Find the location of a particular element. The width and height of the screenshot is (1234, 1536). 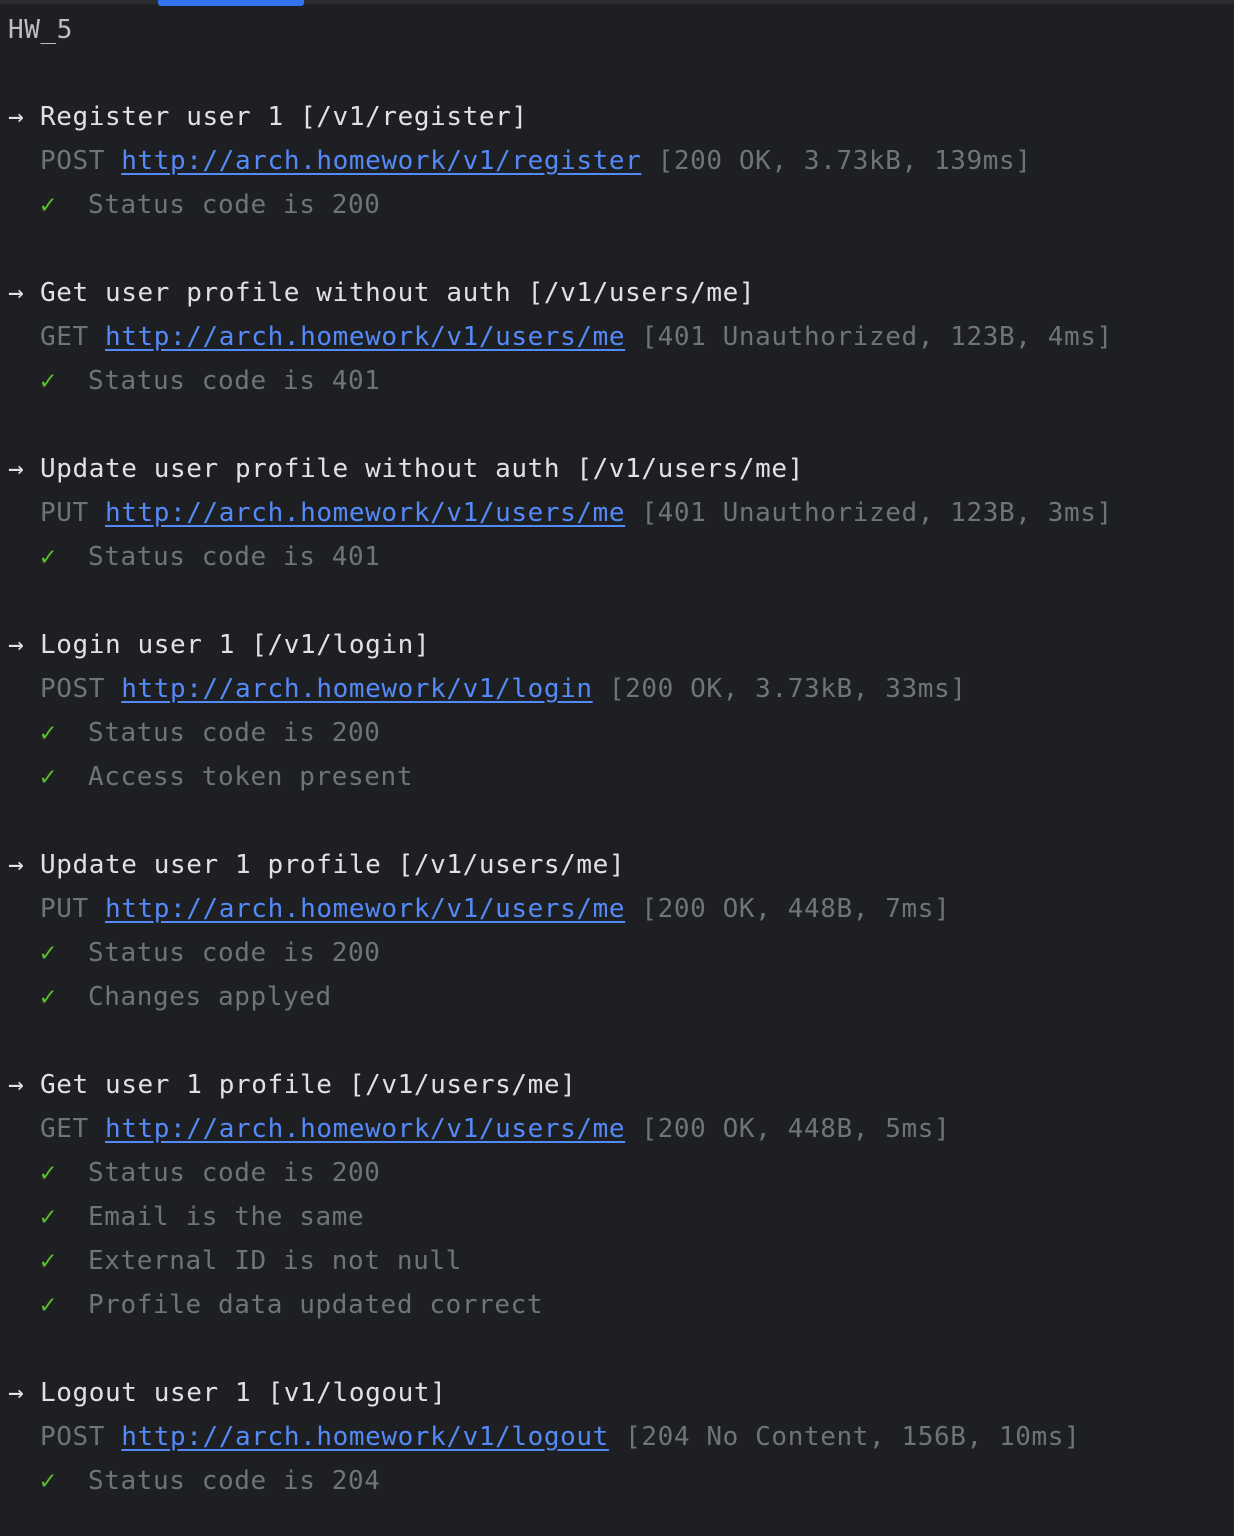

request-title-text: Login user 1 [/v1/login] is located at coordinates (235, 645).